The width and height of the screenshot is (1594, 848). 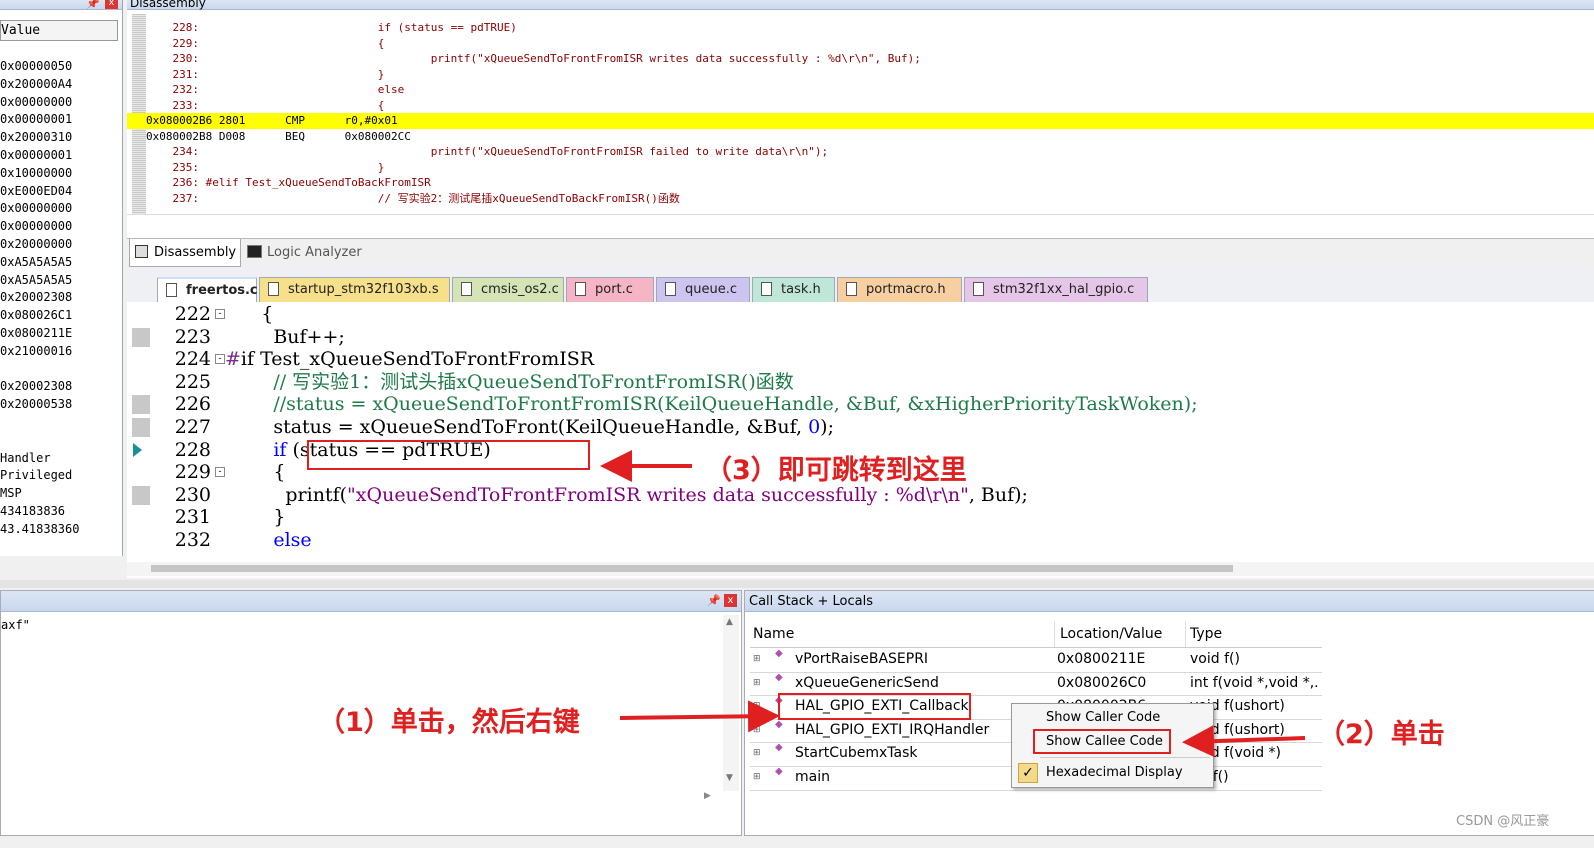 I want to click on callstack-name: xQueueGenericSend, so click(x=867, y=682).